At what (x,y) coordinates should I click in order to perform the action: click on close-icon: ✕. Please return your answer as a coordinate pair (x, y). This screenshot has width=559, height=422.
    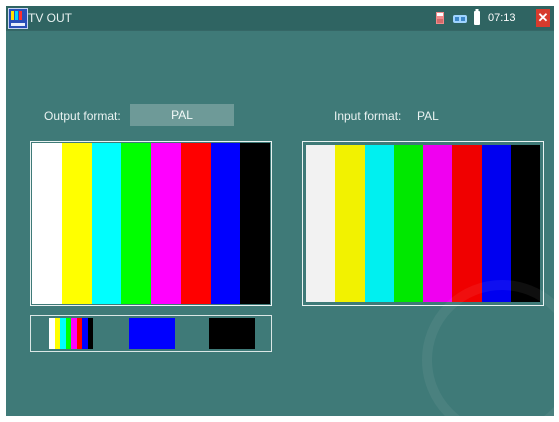
    Looking at the image, I should click on (543, 17).